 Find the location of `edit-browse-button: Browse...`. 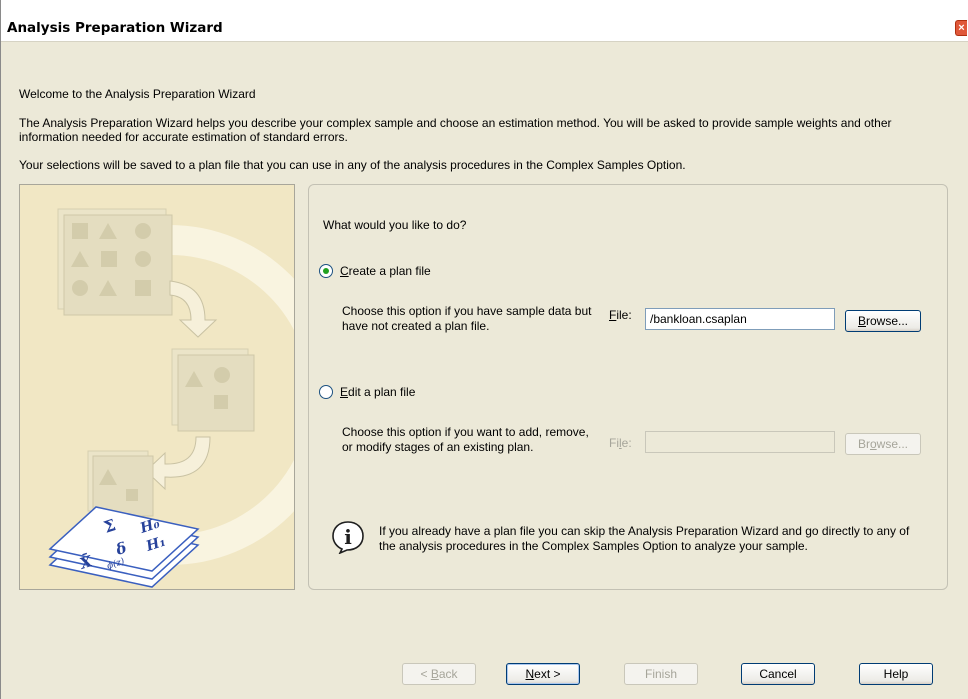

edit-browse-button: Browse... is located at coordinates (883, 444).